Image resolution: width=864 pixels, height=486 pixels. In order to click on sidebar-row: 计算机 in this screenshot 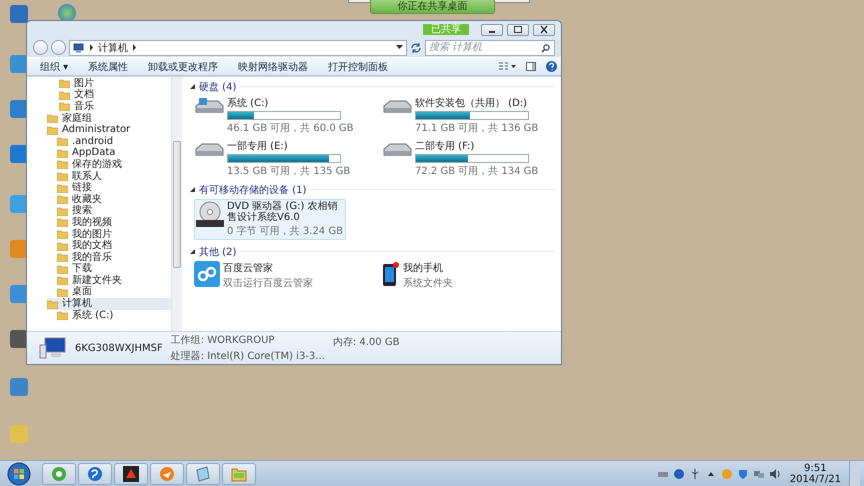, I will do `click(109, 304)`.